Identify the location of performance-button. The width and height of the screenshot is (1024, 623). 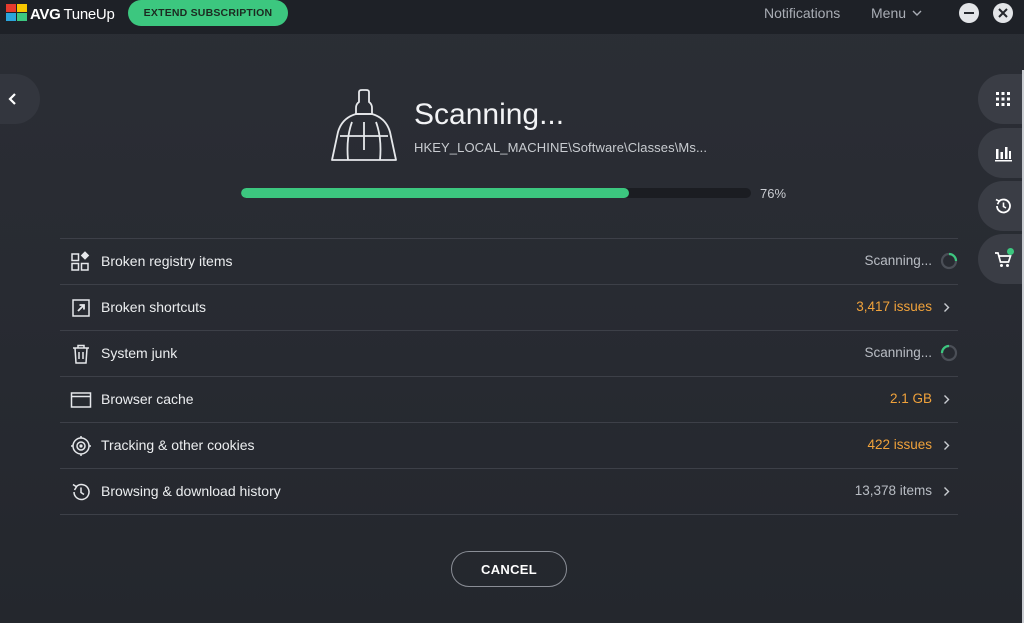
(1001, 153).